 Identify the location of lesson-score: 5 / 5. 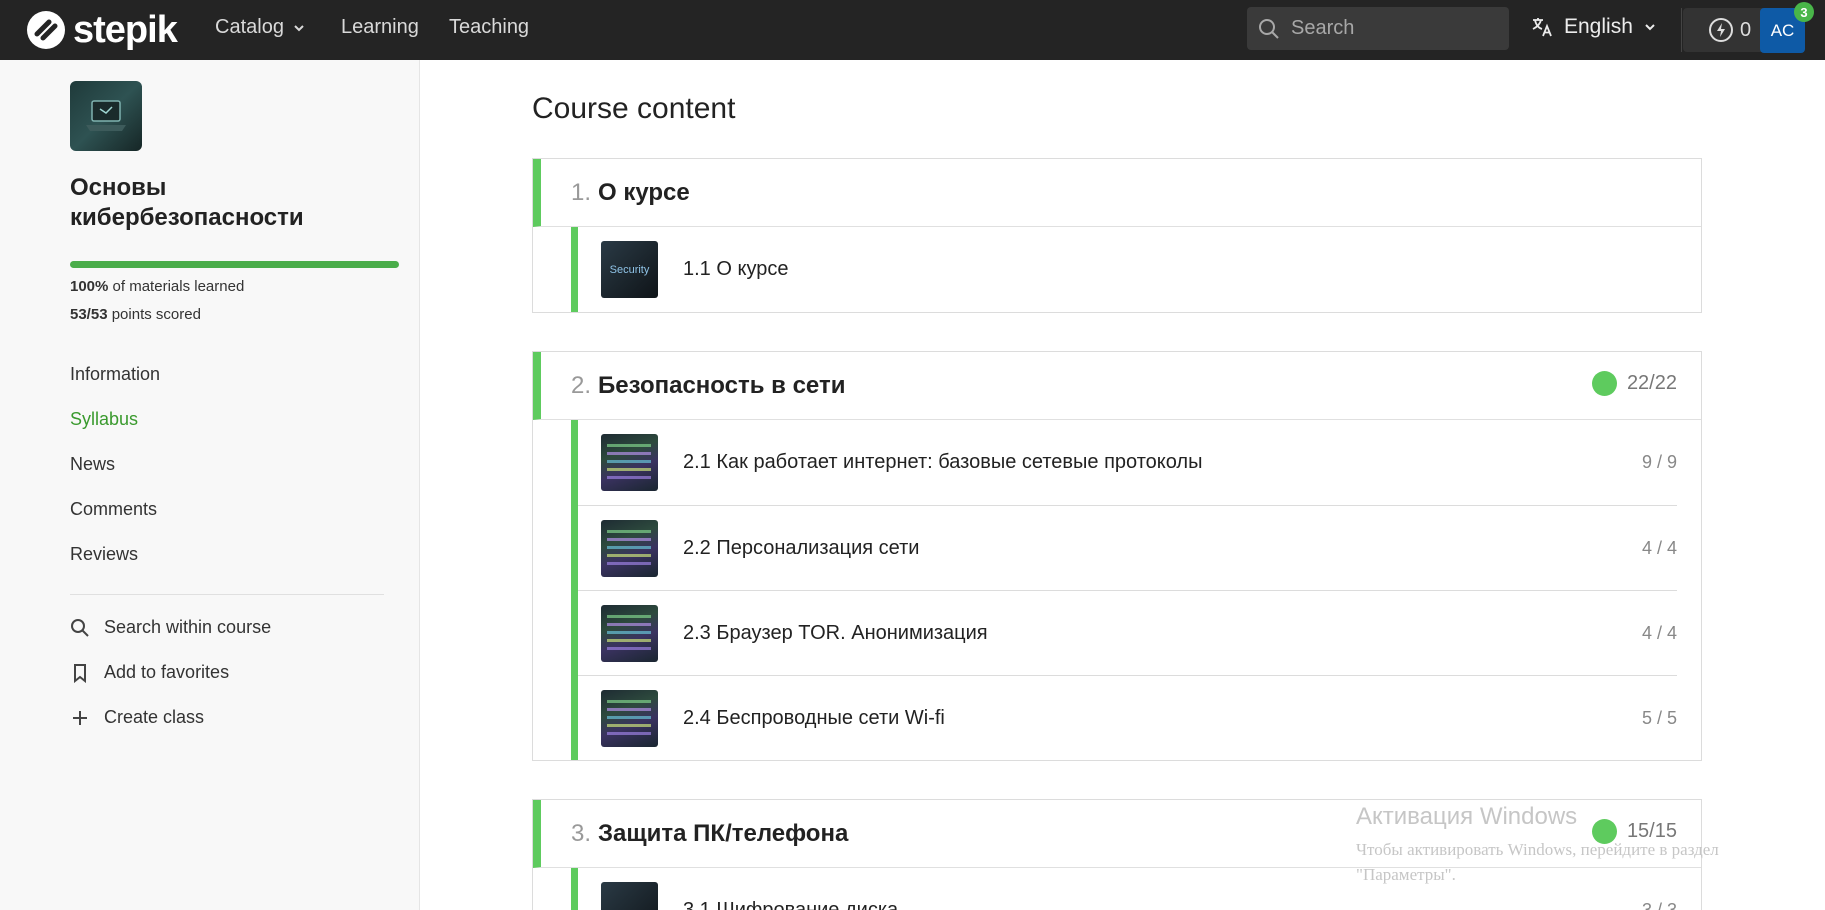
(1659, 717).